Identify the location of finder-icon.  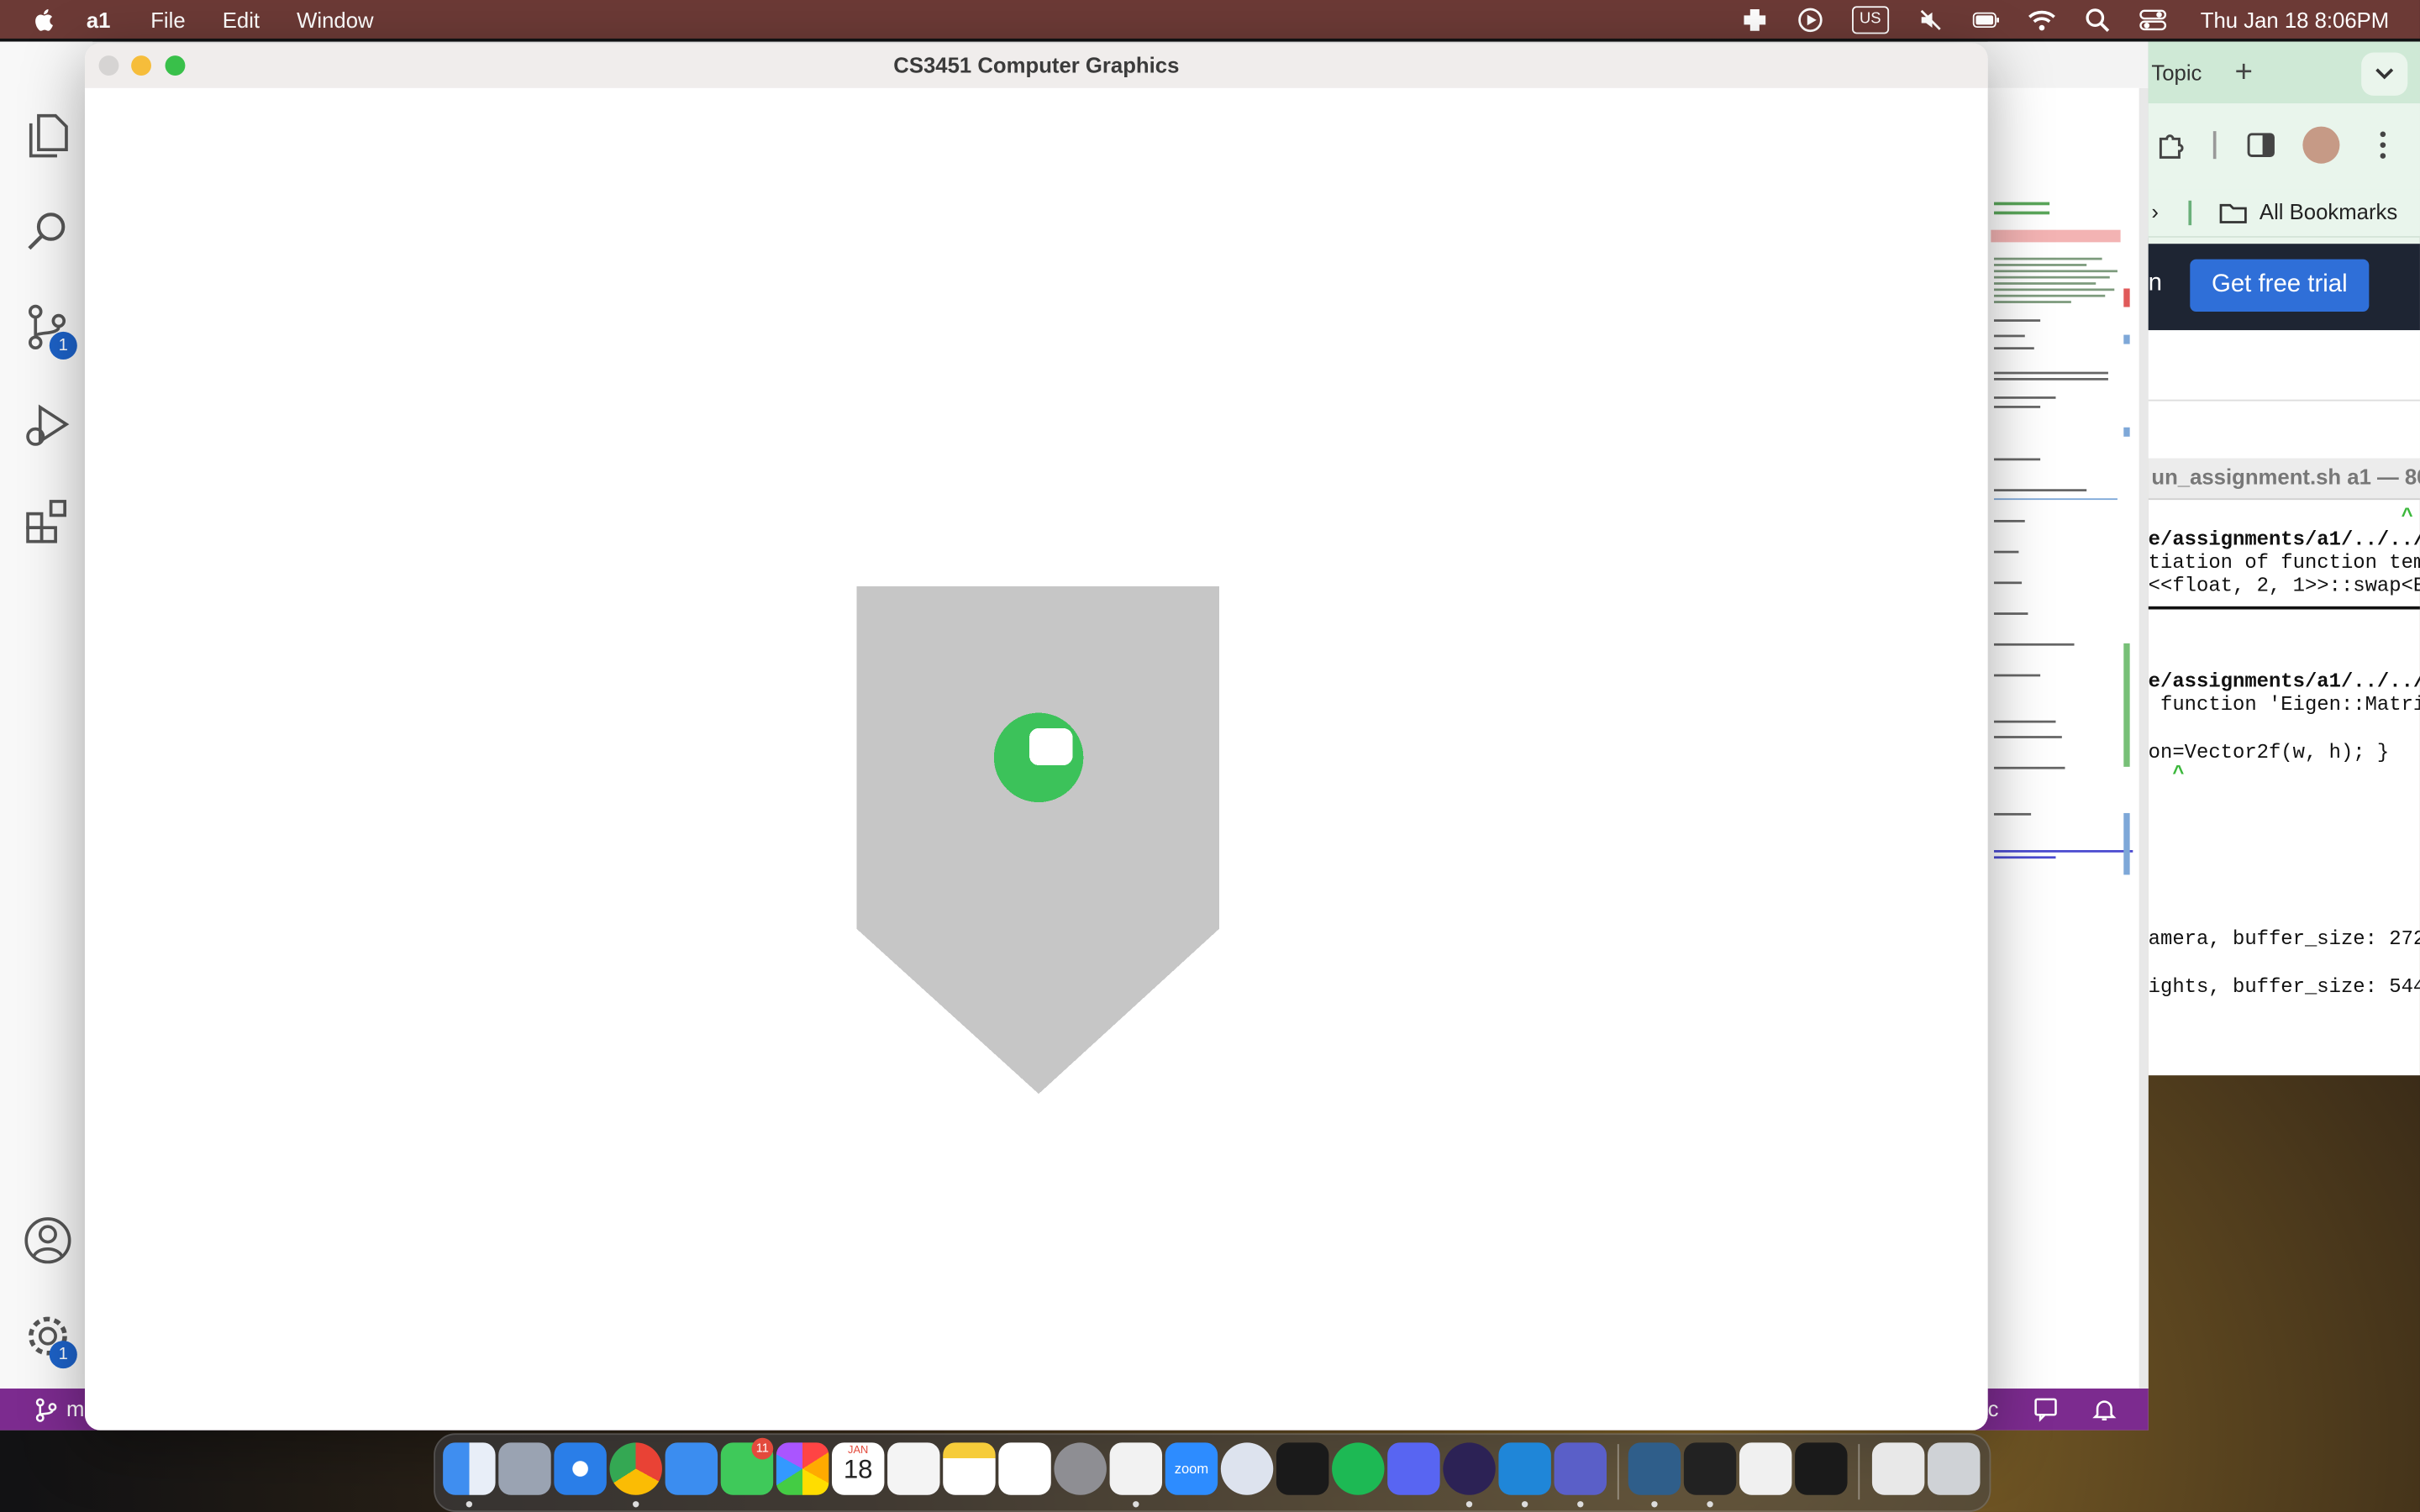
(469, 1468).